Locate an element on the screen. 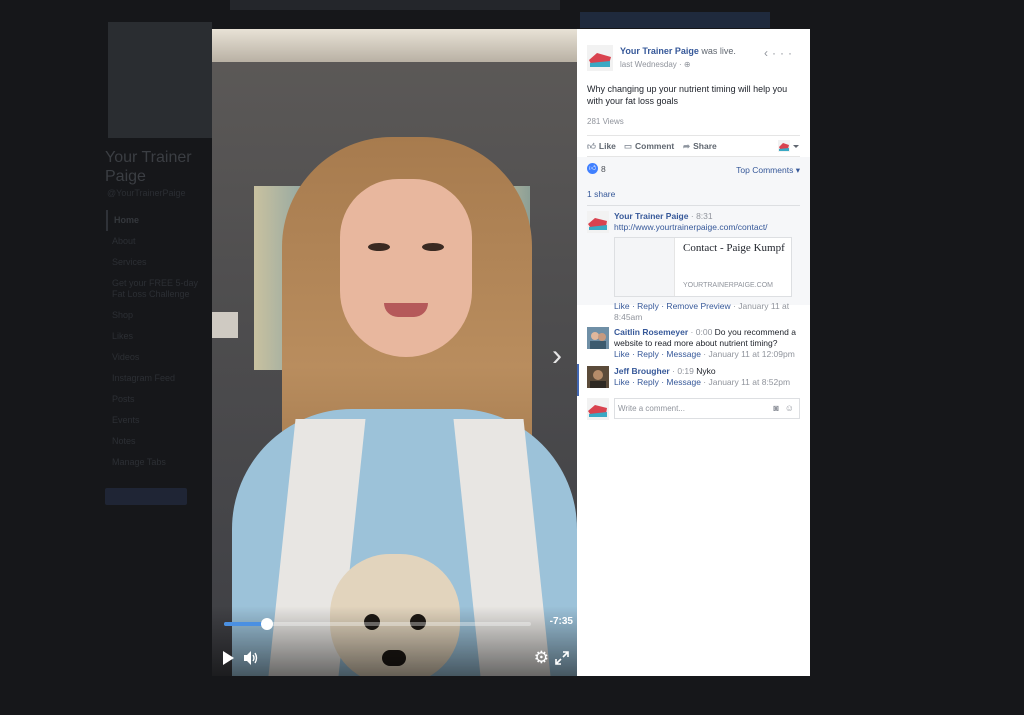 The image size is (1024, 715). composer-icons: ◙ ☺ is located at coordinates (780, 408).